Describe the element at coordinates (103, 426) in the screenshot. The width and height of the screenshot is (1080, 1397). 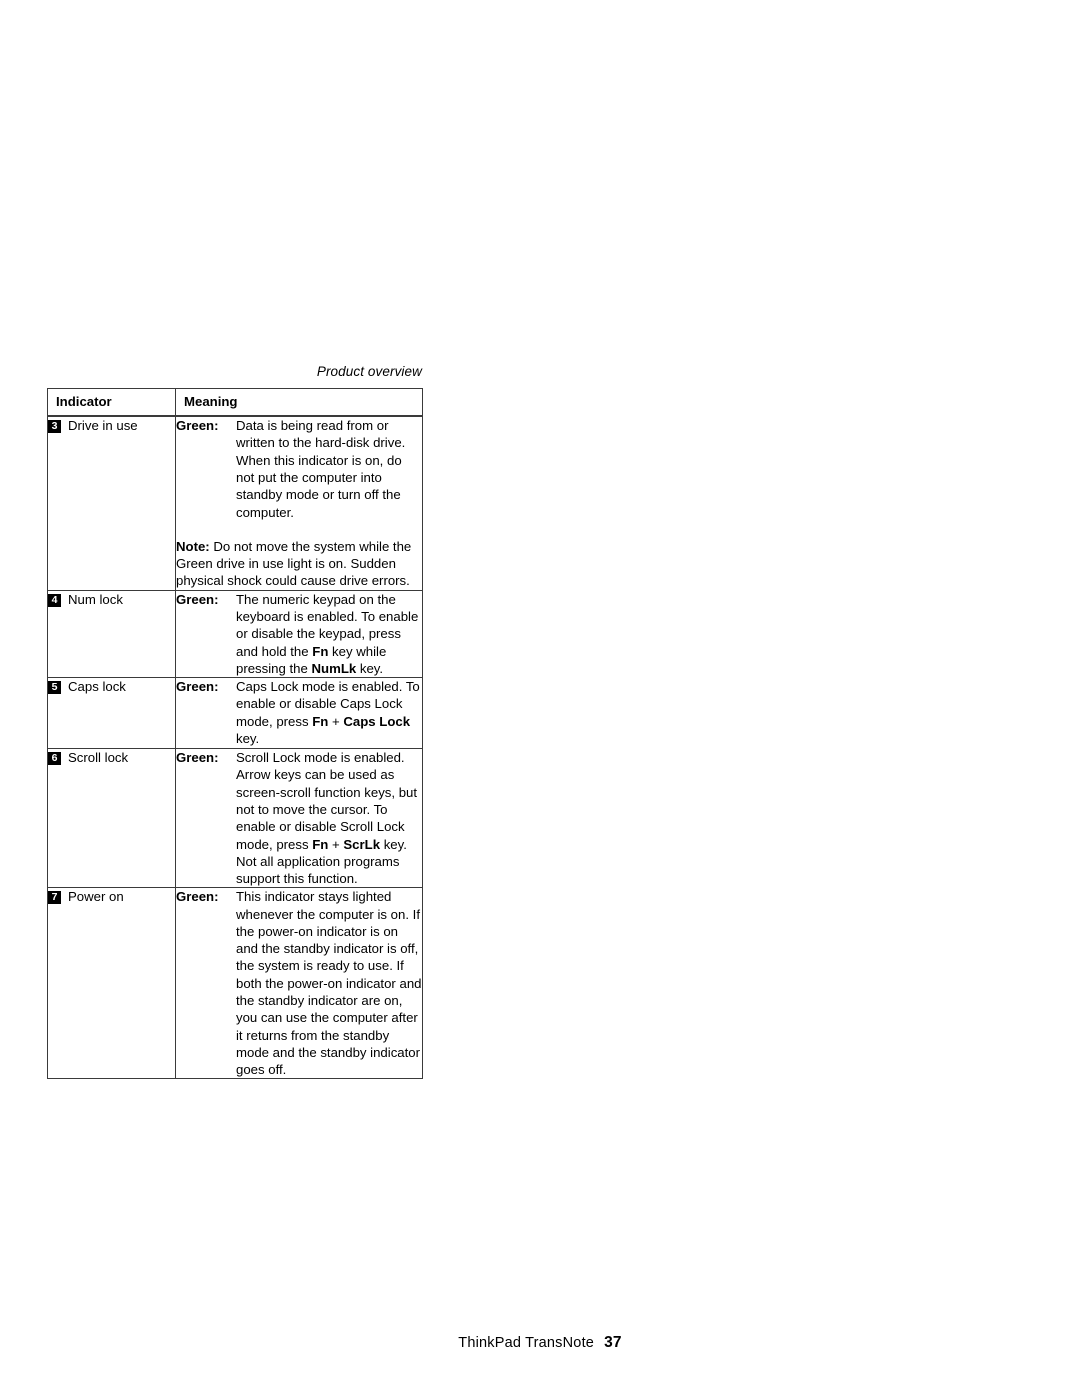
I see `indicator-label: Drive in use` at that location.